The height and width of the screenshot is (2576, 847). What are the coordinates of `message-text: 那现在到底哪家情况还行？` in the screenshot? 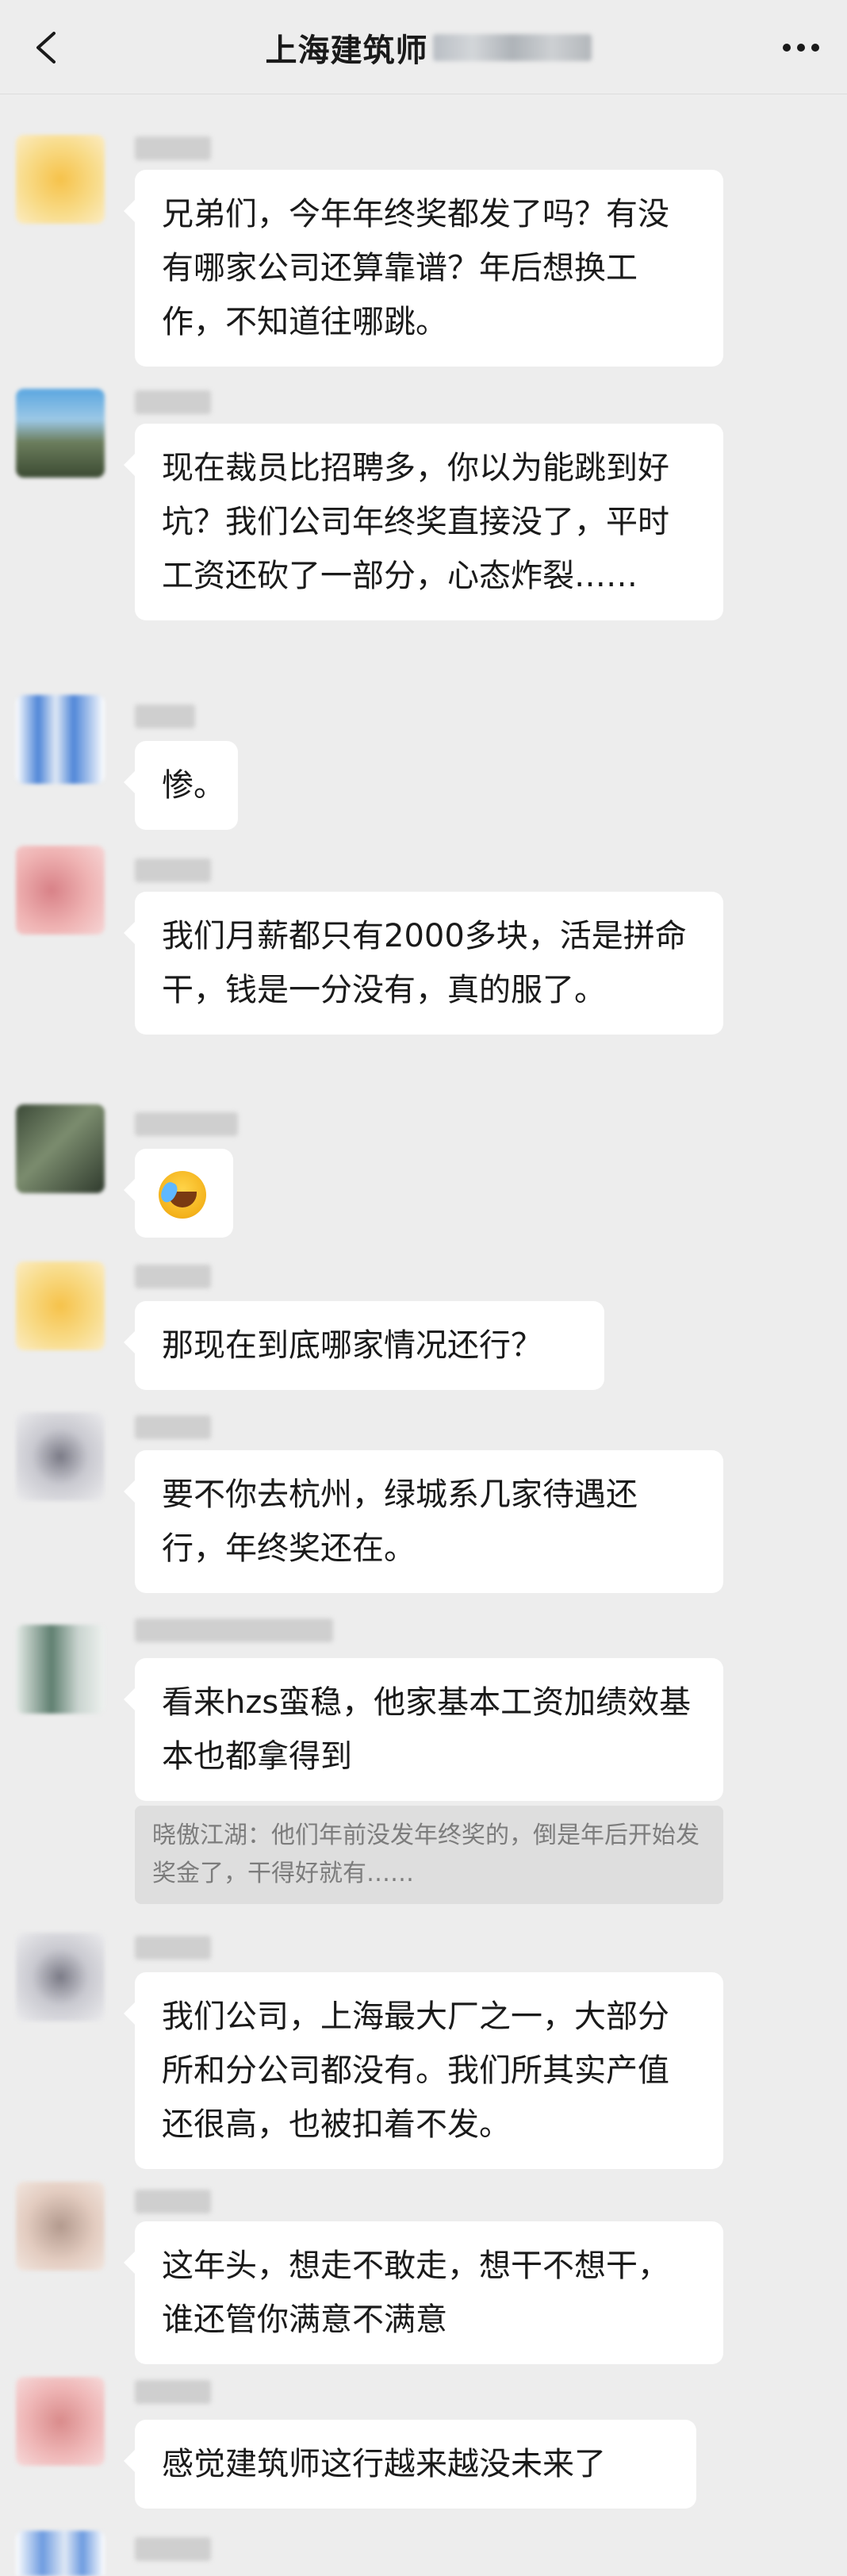 It's located at (352, 1345).